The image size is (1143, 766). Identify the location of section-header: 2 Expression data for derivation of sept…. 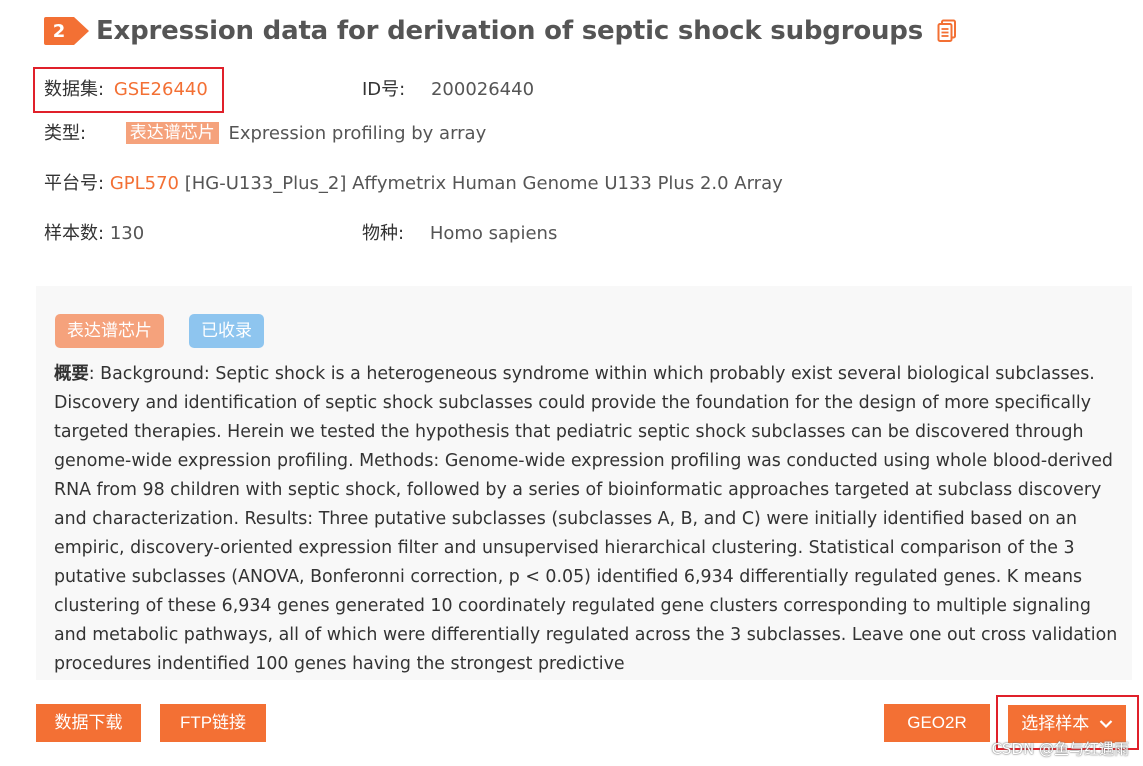
(501, 31).